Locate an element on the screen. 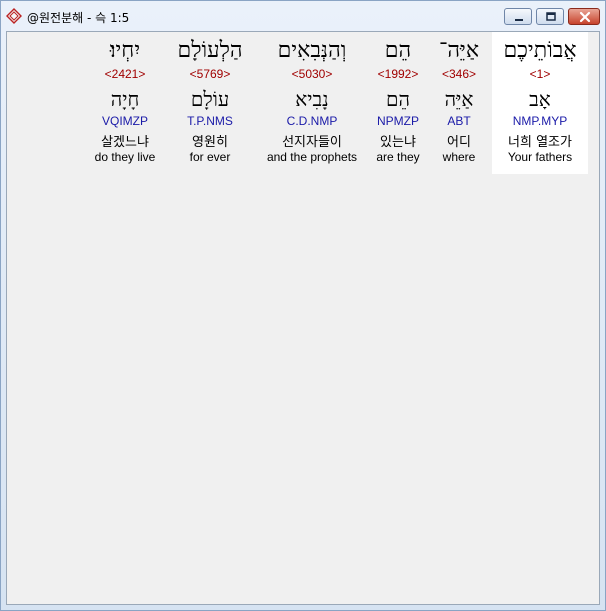  lemma-word: עוֹלָם is located at coordinates (210, 99).